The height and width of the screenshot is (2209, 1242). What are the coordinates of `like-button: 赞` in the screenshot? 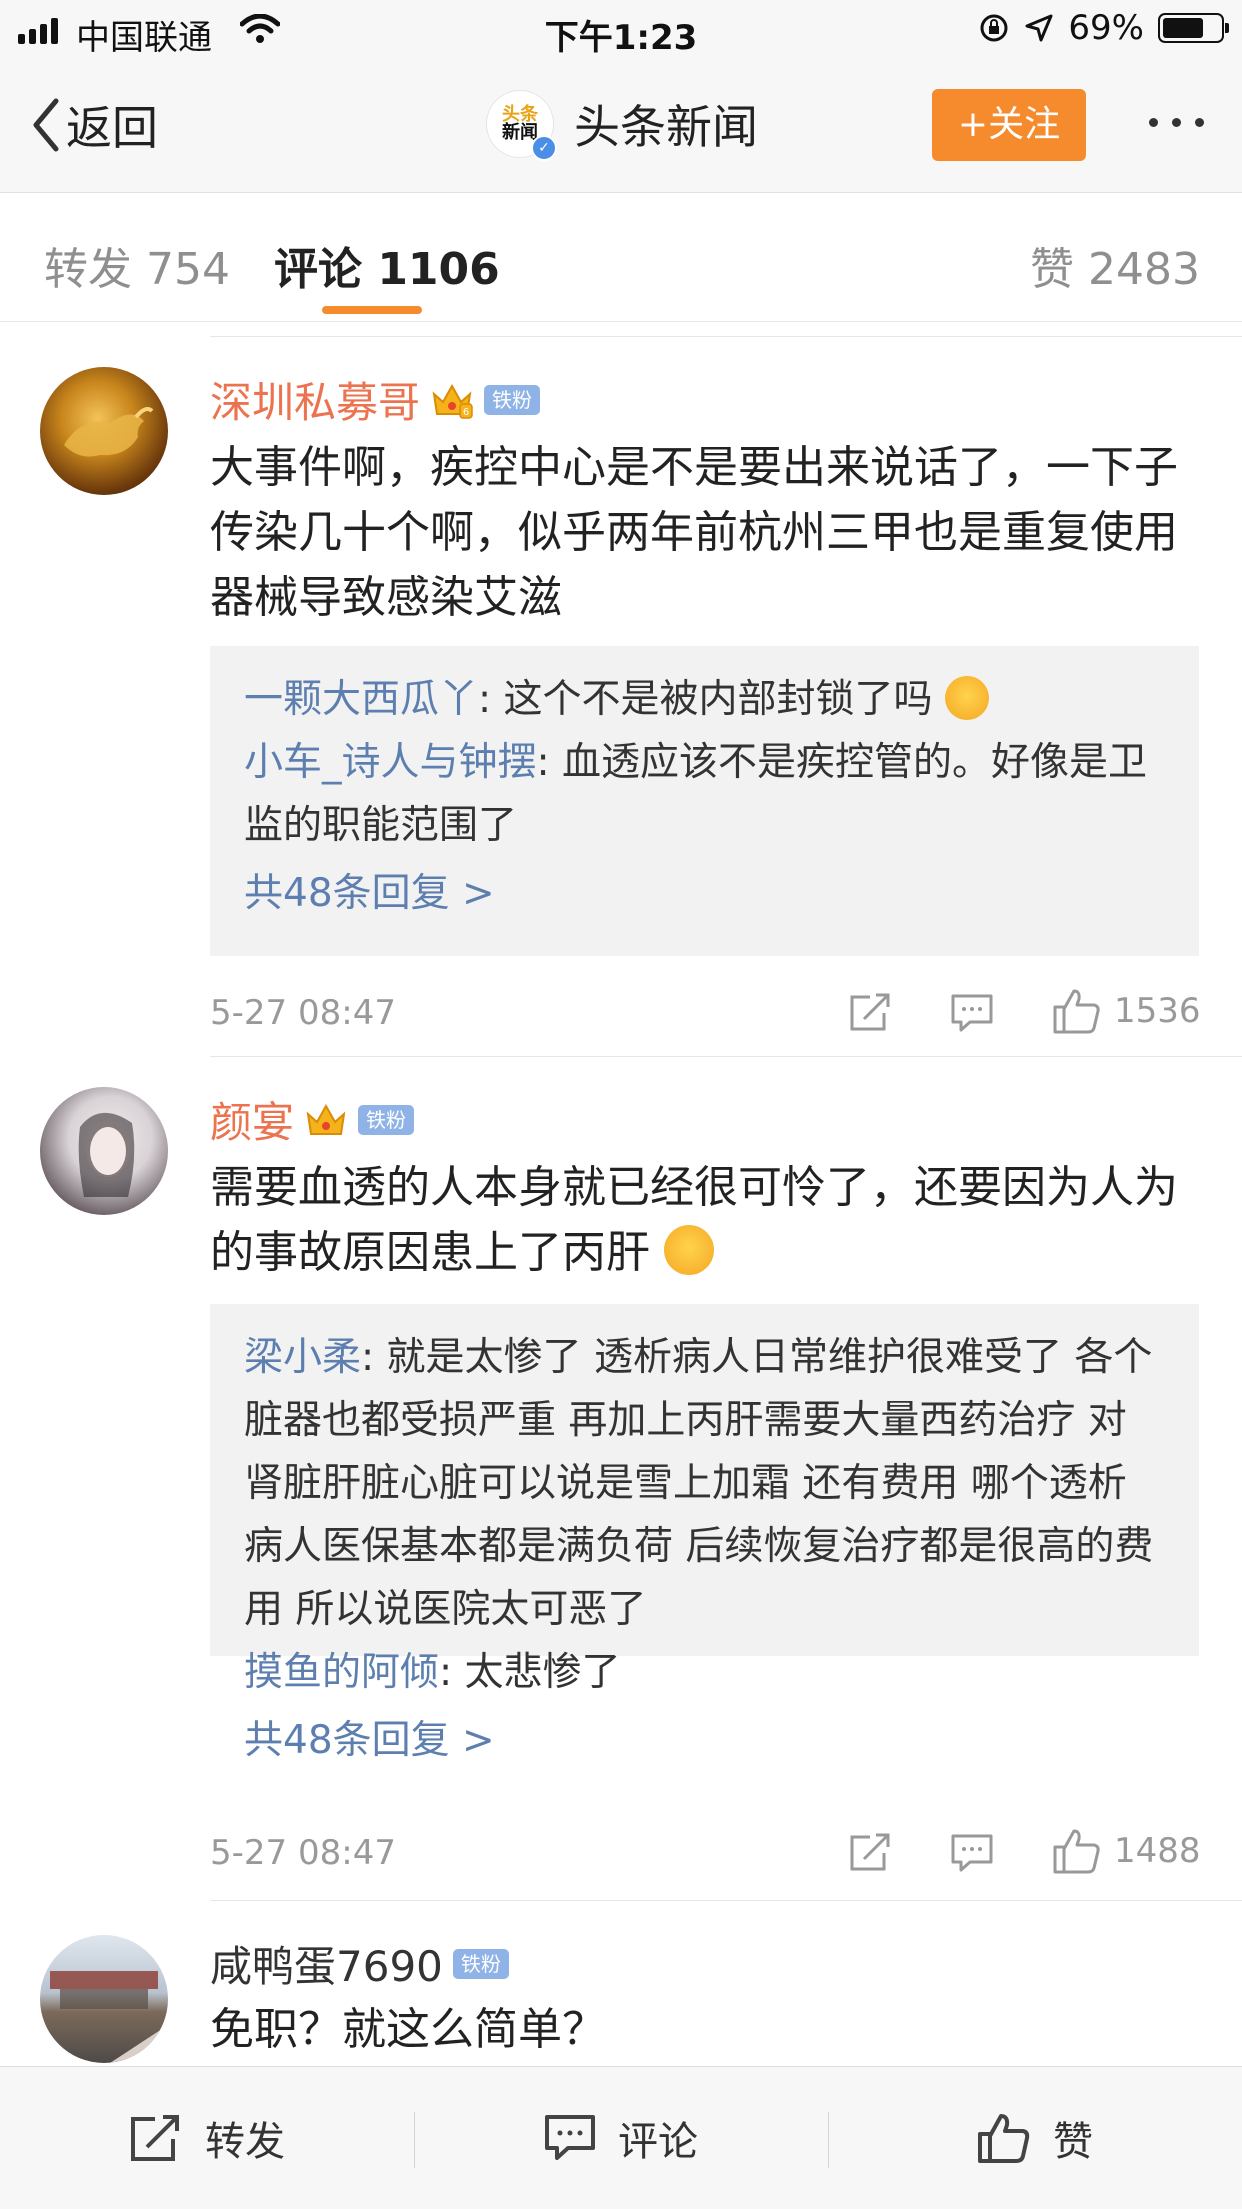 It's located at (1035, 2138).